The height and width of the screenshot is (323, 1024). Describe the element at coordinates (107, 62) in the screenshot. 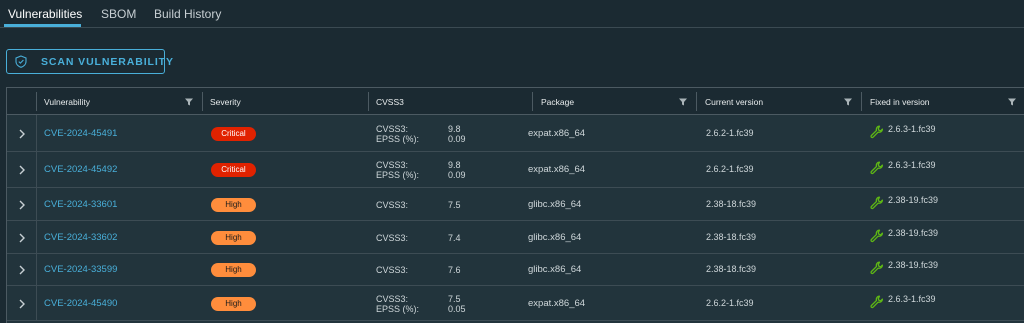

I see `scan-vulnerability-label: SCAN VULNERABILITY` at that location.